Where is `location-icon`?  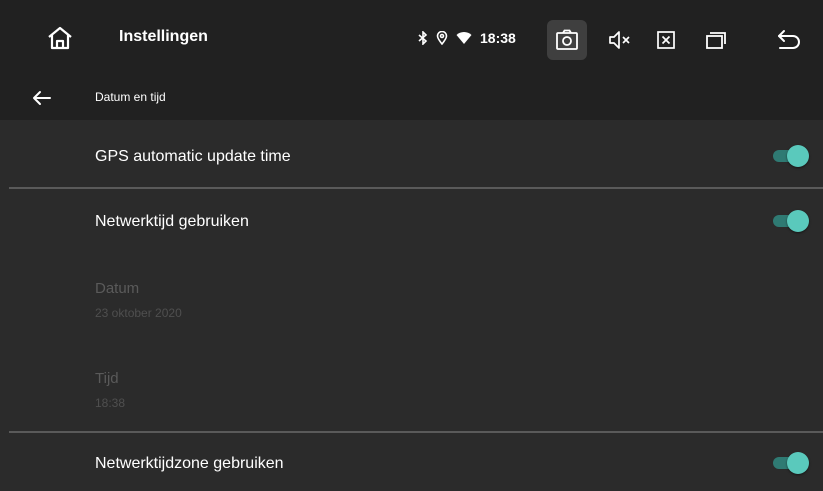
location-icon is located at coordinates (442, 38).